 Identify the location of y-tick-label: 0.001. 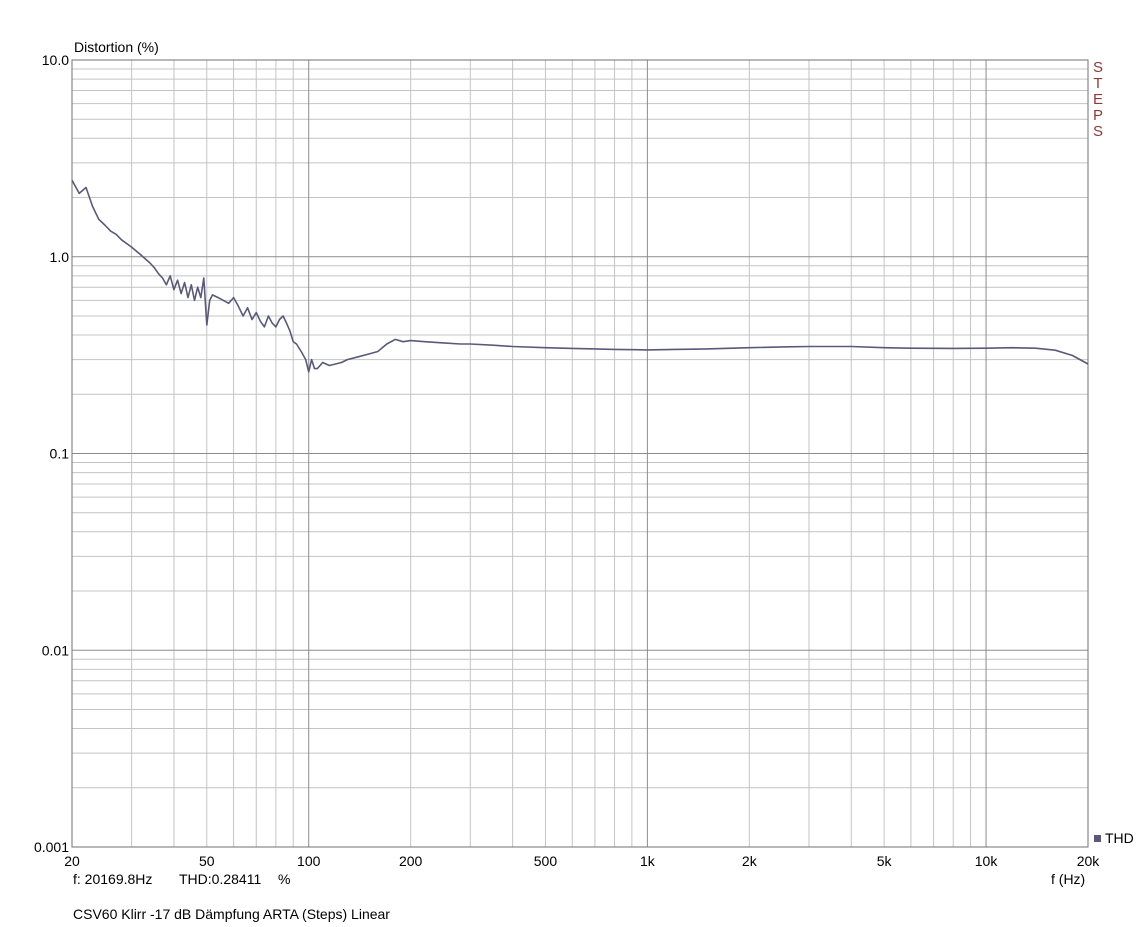
(51, 847).